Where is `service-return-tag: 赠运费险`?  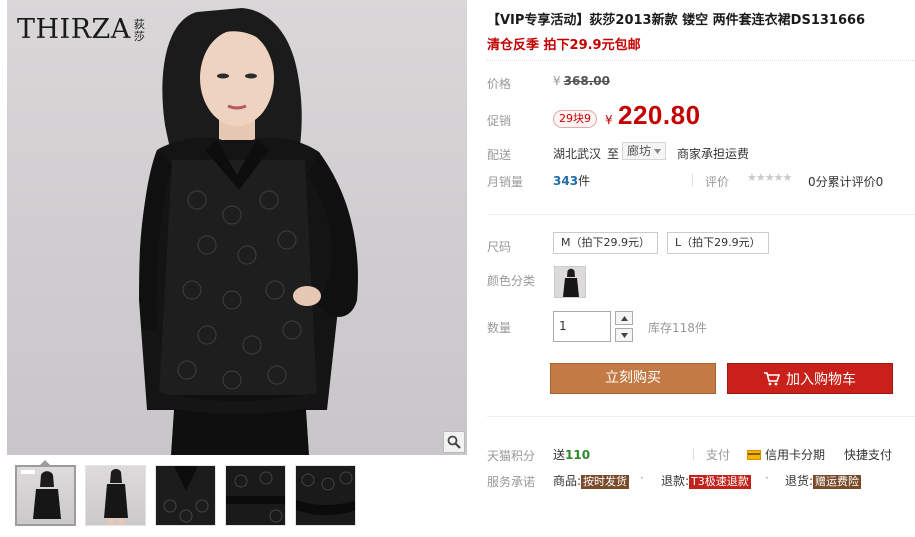
service-return-tag: 赠运费险 is located at coordinates (837, 482).